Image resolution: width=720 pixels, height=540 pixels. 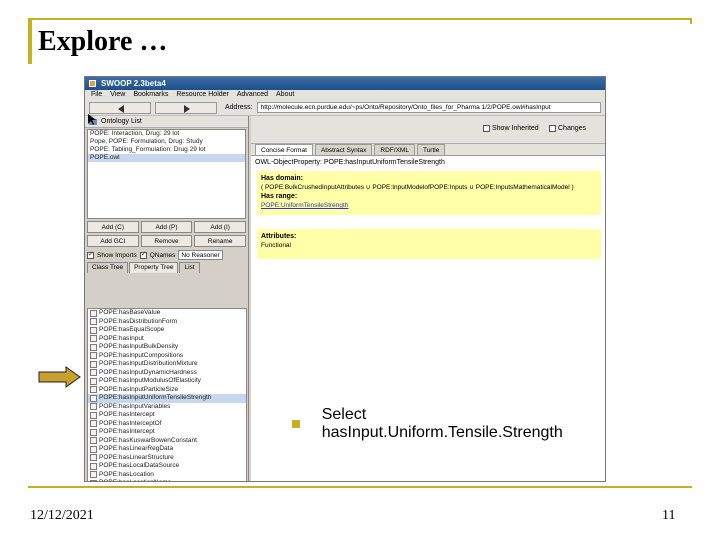 What do you see at coordinates (154, 267) in the screenshot?
I see `tab-property-tree: Property Tree` at bounding box center [154, 267].